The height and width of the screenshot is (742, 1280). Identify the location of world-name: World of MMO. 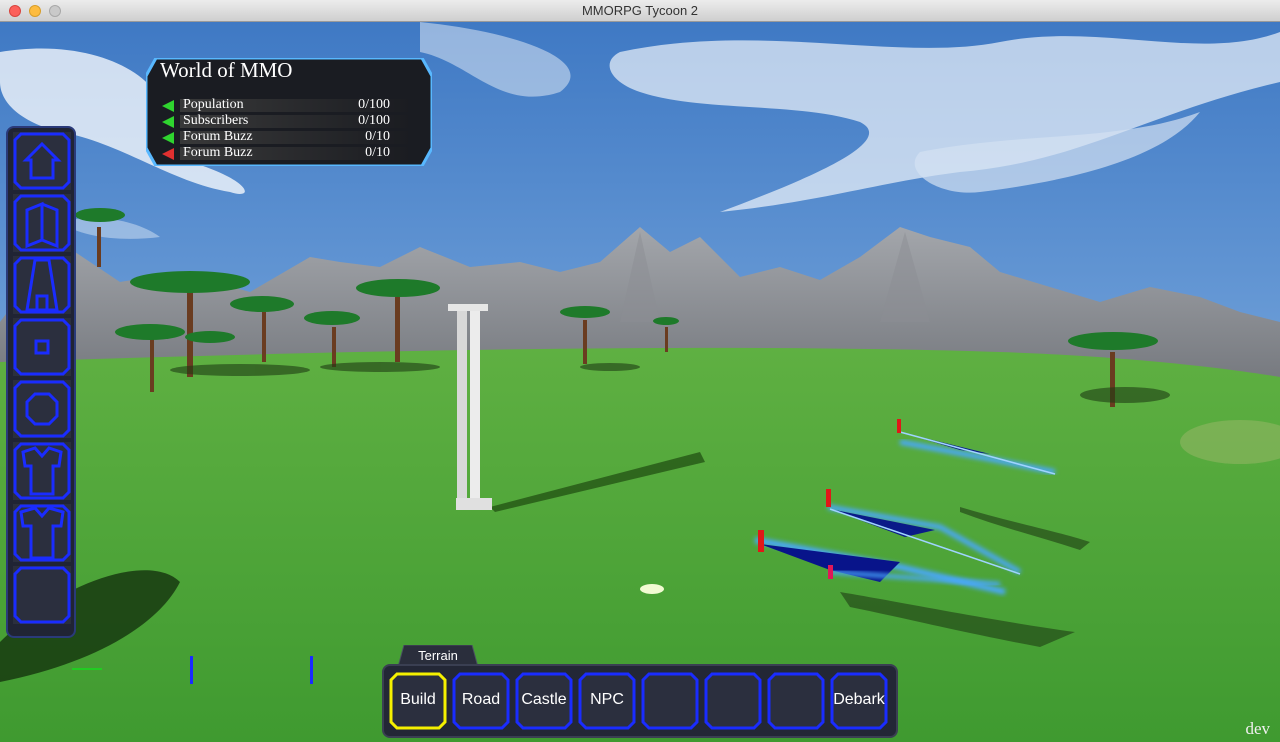
(226, 70).